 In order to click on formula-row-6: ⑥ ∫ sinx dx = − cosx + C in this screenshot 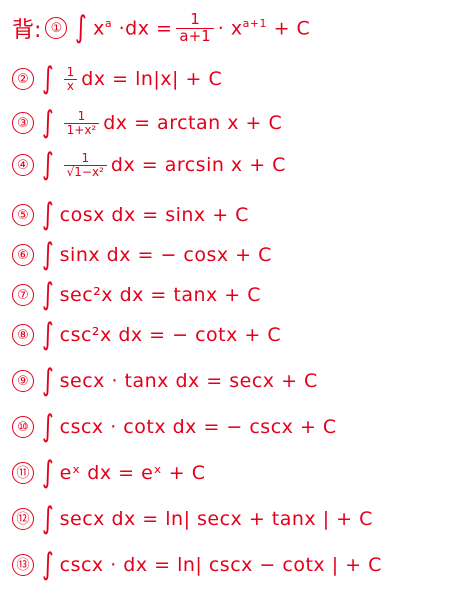, I will do `click(142, 255)`.